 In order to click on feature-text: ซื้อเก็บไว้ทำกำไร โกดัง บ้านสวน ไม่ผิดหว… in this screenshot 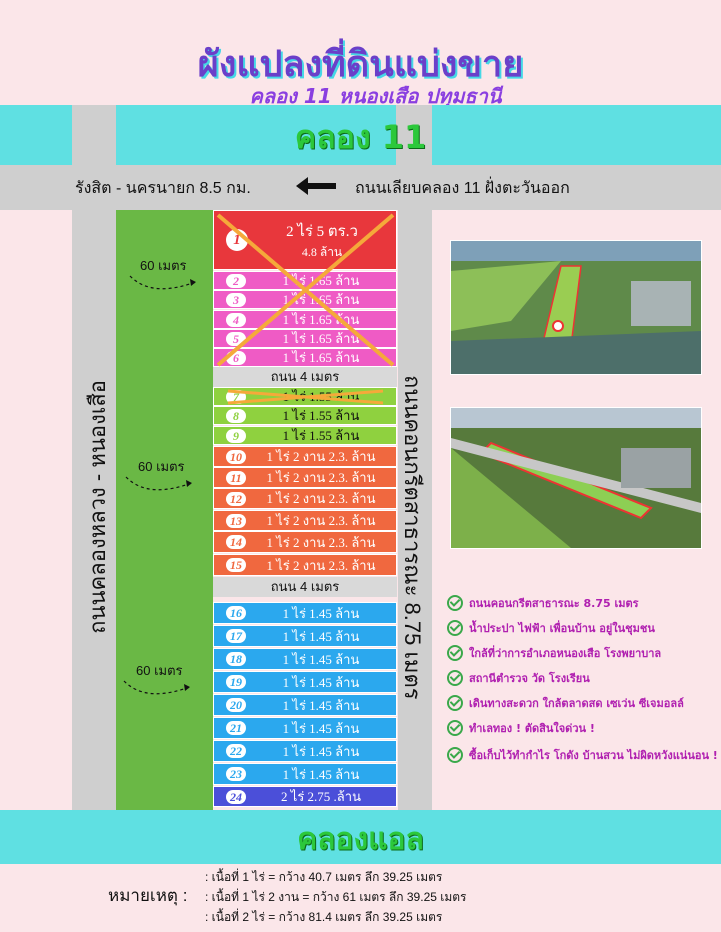, I will do `click(593, 755)`.